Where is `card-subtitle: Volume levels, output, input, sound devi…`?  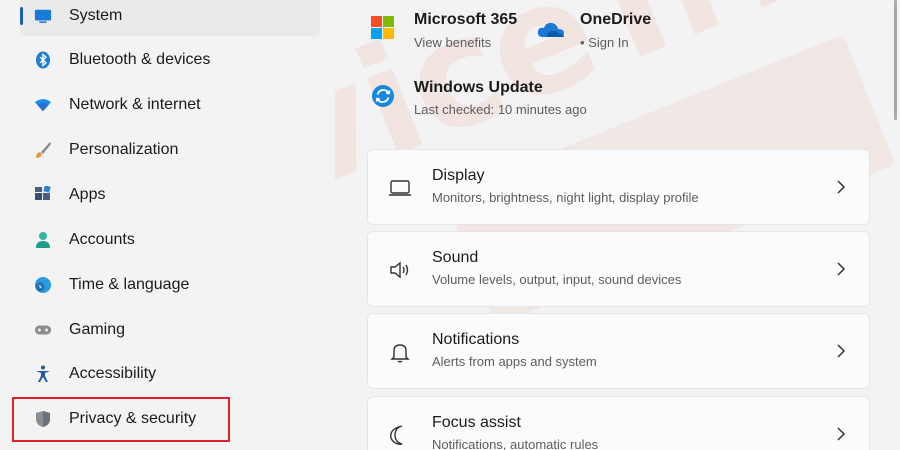
card-subtitle: Volume levels, output, input, sound devi… is located at coordinates (557, 279).